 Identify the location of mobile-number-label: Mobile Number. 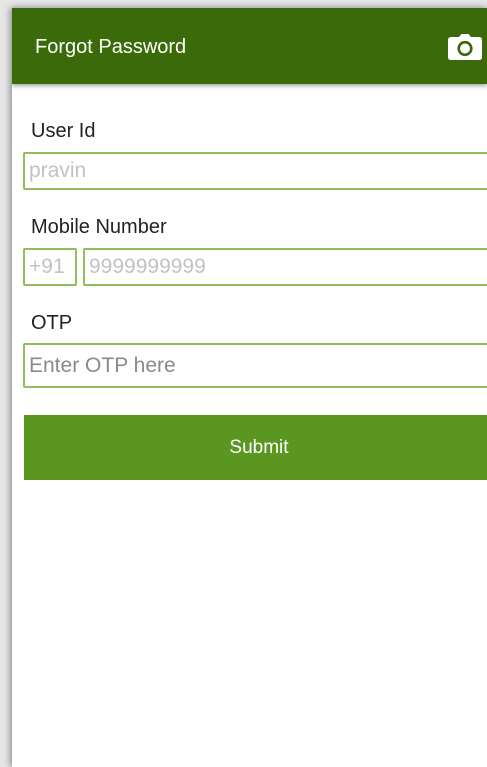
(99, 227).